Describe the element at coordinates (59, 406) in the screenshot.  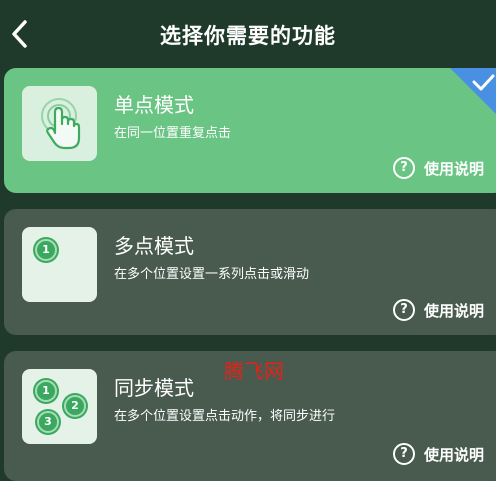
I see `mode-preview-tile: 1 2 3` at that location.